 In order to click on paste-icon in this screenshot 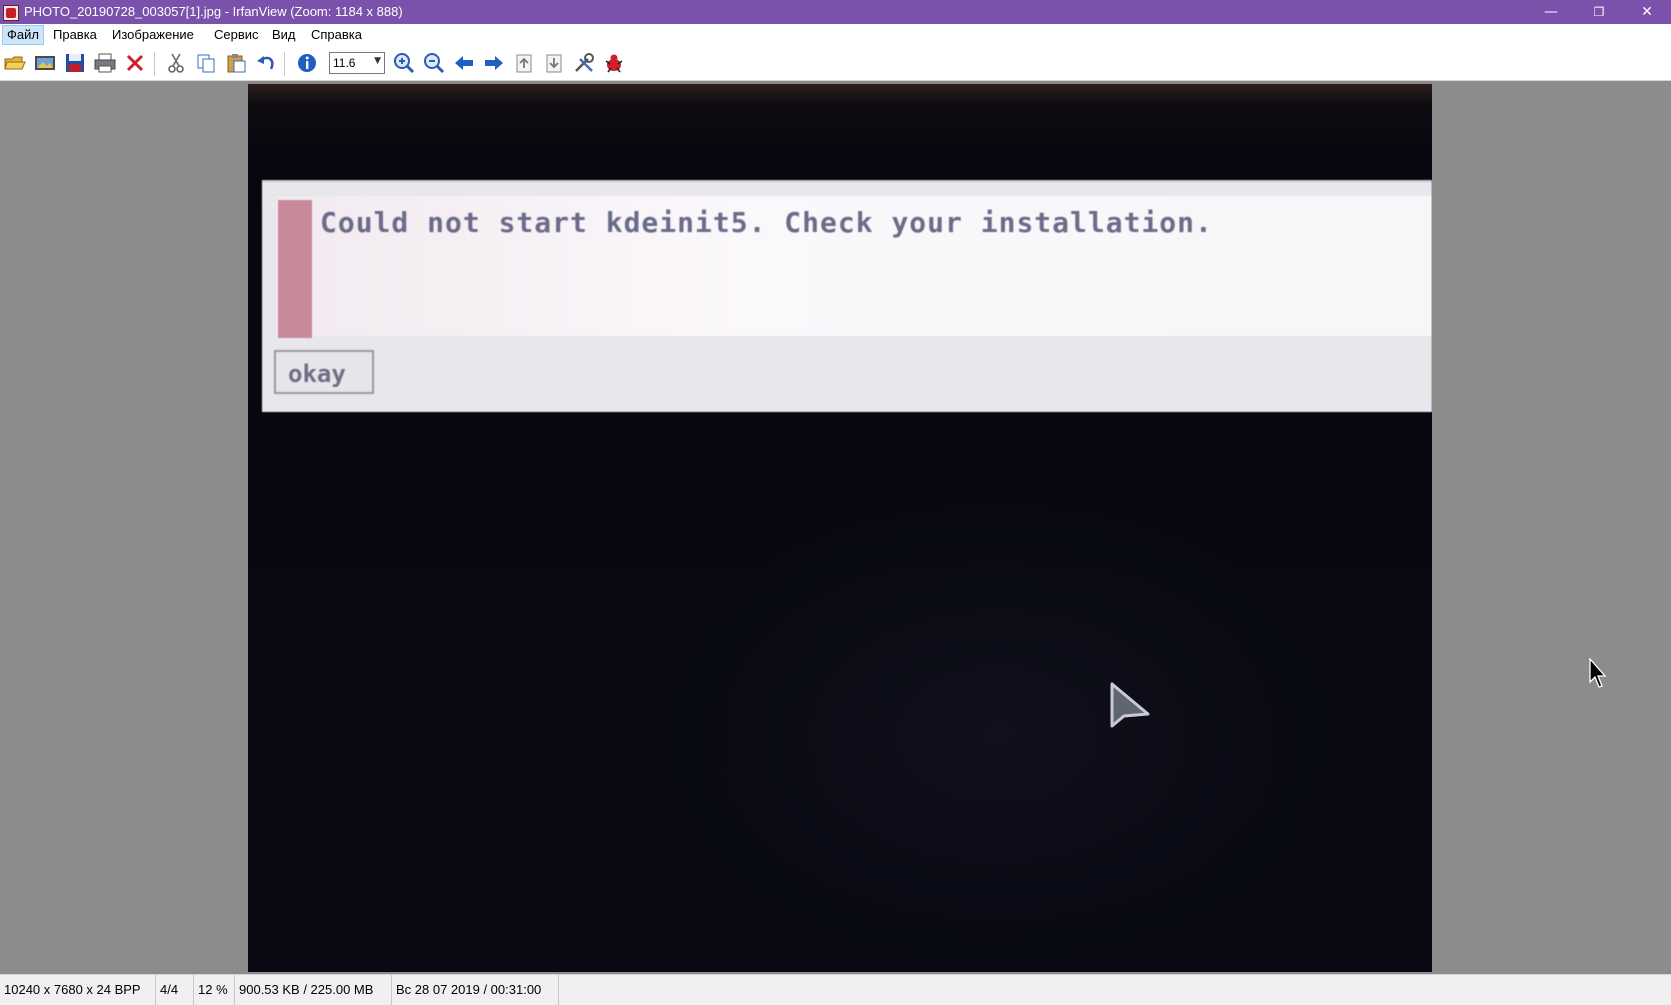, I will do `click(236, 63)`.